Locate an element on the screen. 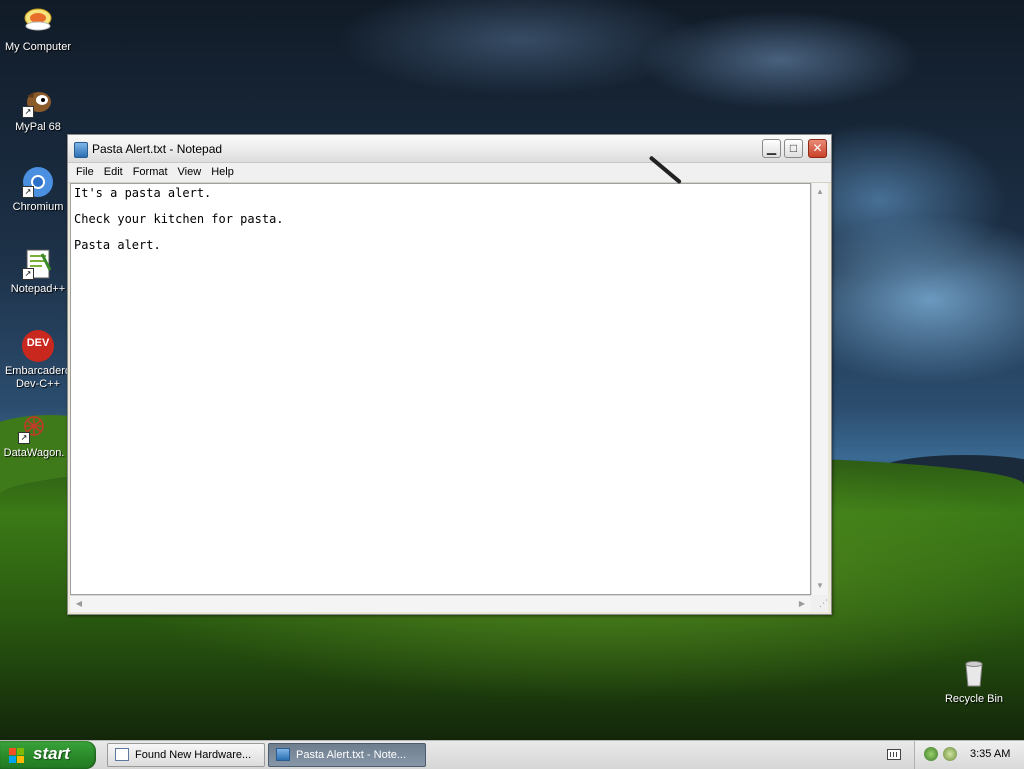 The width and height of the screenshot is (1024, 769). start-button: start is located at coordinates (48, 755).